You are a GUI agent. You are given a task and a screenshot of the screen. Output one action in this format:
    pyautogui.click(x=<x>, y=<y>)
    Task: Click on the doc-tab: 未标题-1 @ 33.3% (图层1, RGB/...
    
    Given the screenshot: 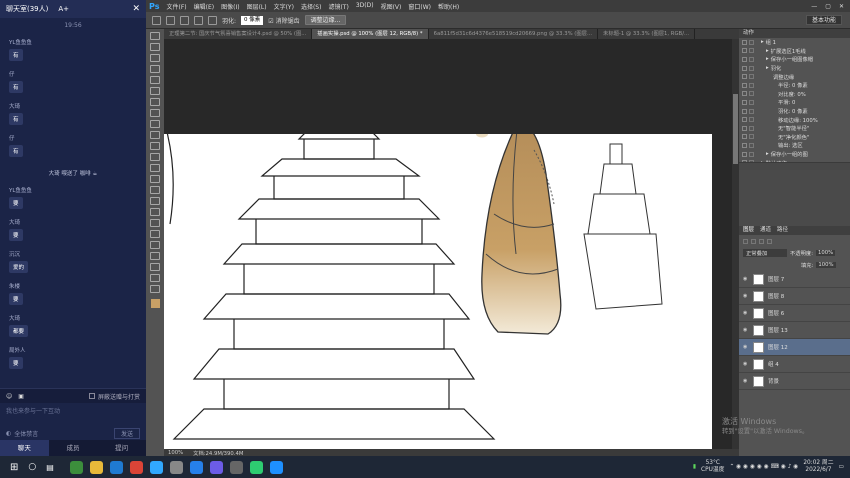 What is the action you would take?
    pyautogui.click(x=647, y=34)
    